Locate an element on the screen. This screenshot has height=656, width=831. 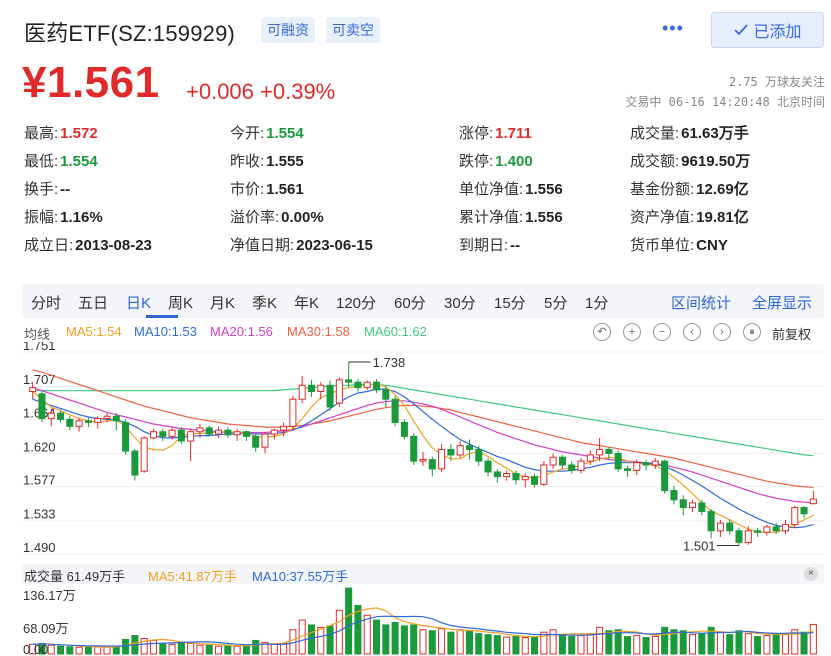
stat-listed-date: 成立日: 2013-08-23 is located at coordinates (88, 245).